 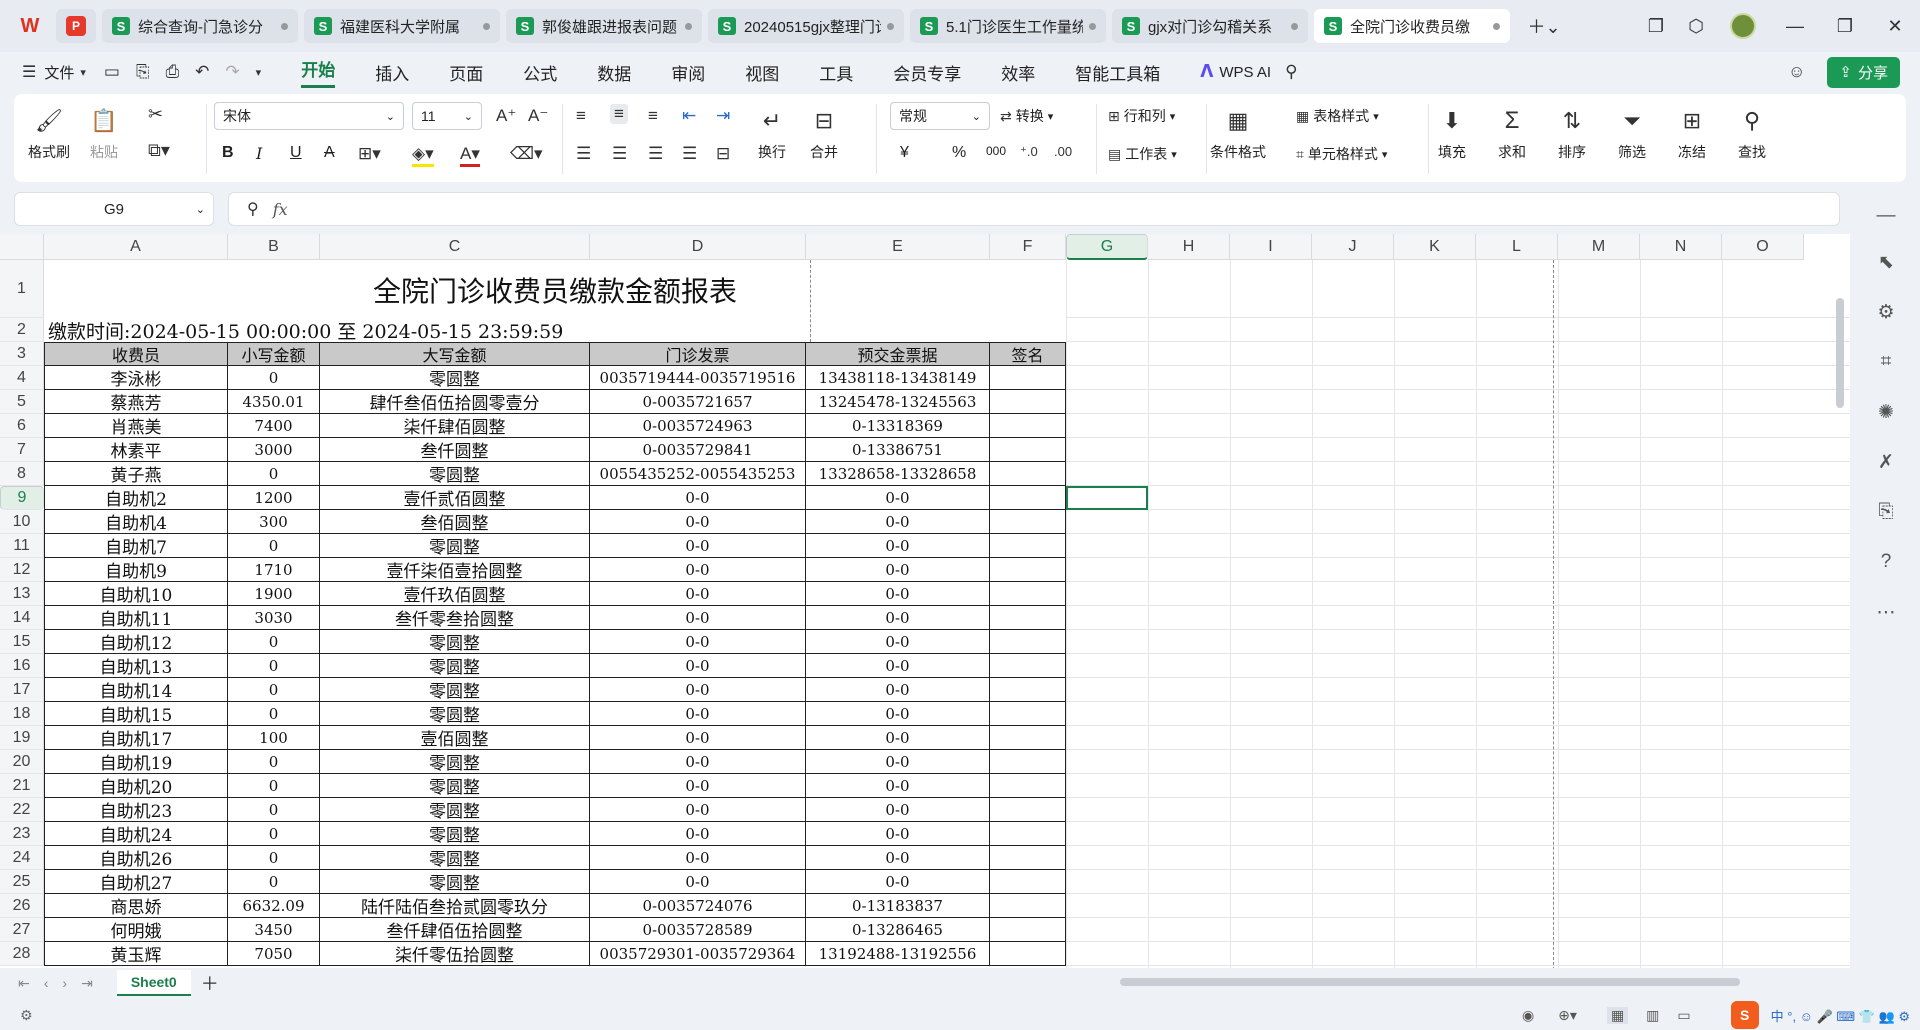 I want to click on table-cell: 自助机2, so click(x=136, y=498).